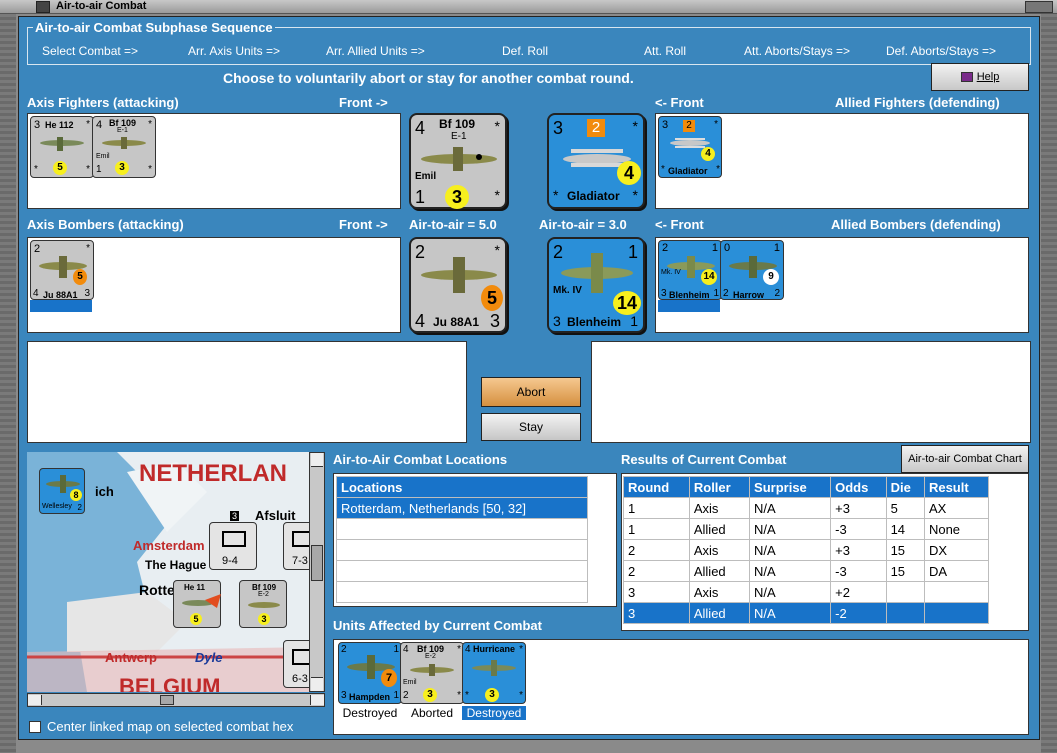 Image resolution: width=1057 pixels, height=753 pixels. Describe the element at coordinates (263, 604) in the screenshot. I see `map-bf109-unit: Bf 109 E-2 3` at that location.